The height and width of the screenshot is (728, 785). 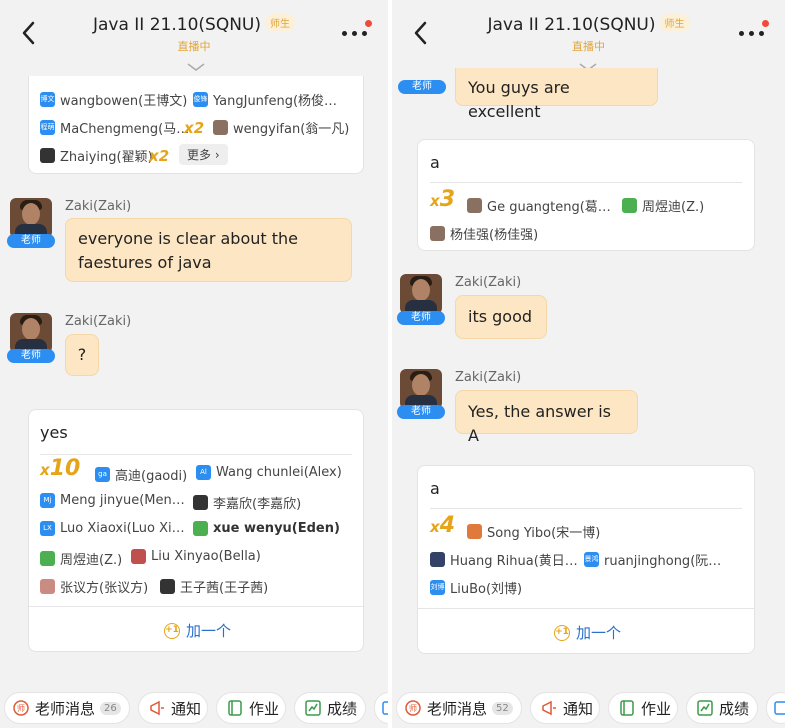 I want to click on more-participants-button: 更多 ›, so click(x=203, y=154).